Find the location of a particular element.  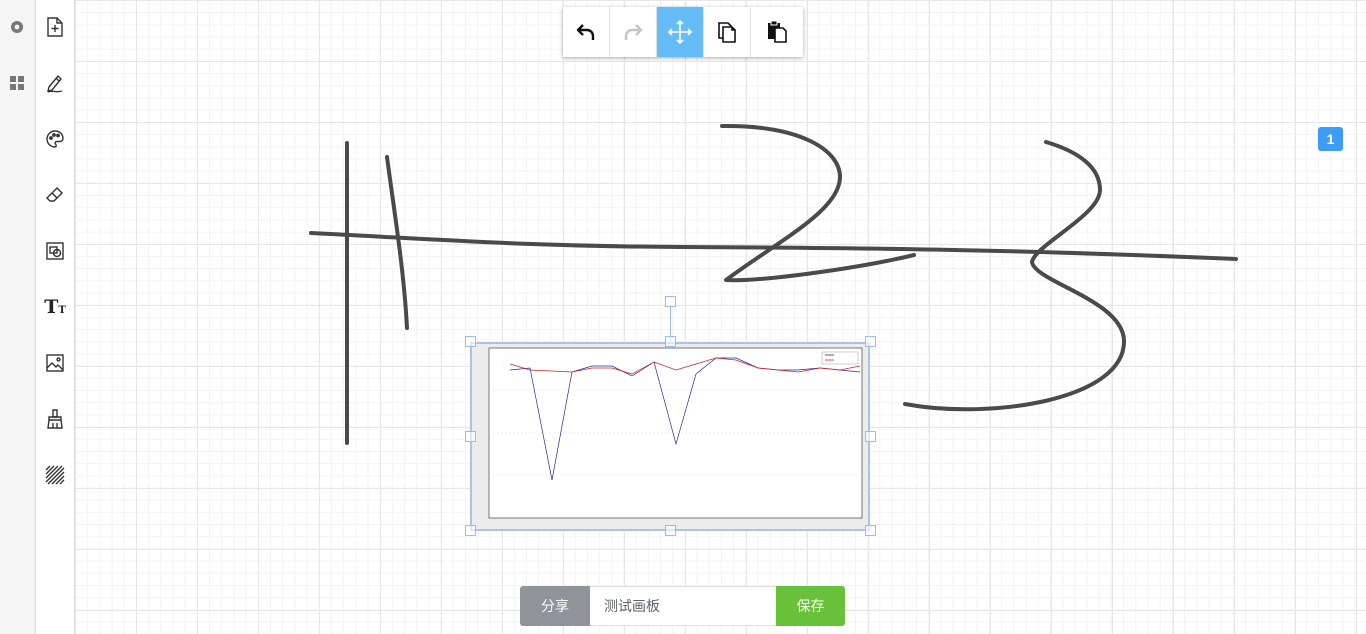

palette-icon is located at coordinates (55, 139).